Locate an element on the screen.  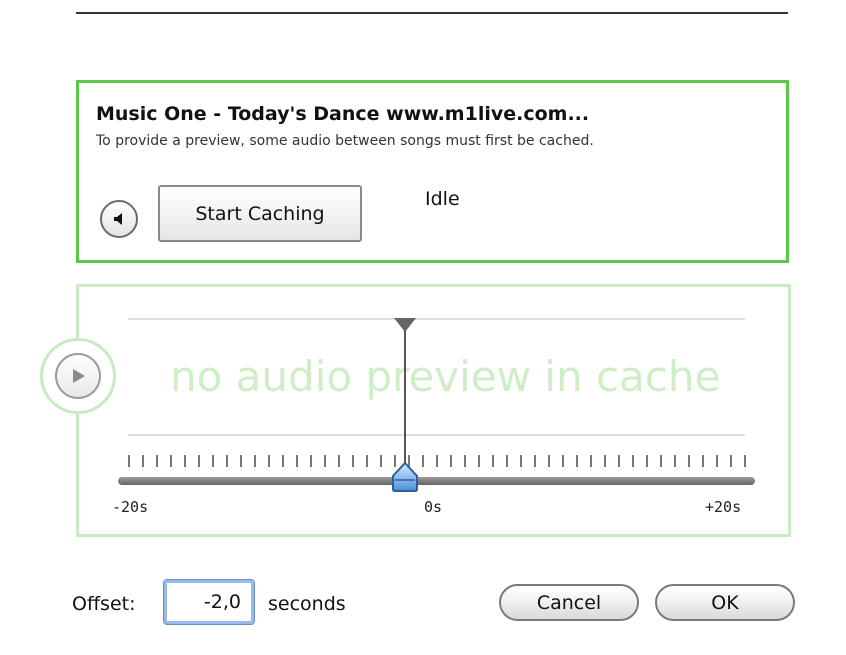
no-preview-message: no audio preview in cache is located at coordinates (445, 376).